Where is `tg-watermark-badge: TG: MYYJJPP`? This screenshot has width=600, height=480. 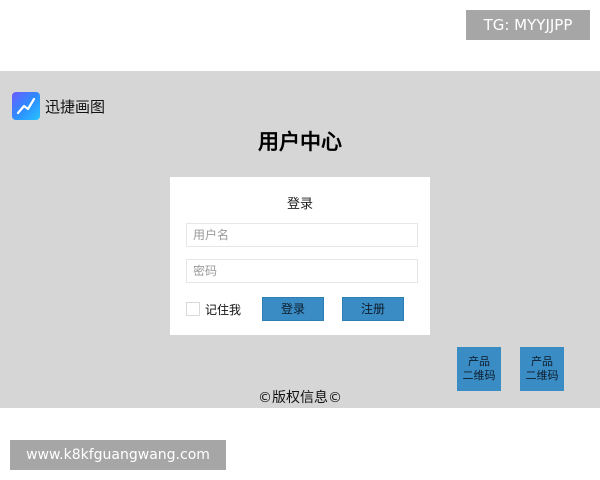
tg-watermark-badge: TG: MYYJJPP is located at coordinates (528, 25).